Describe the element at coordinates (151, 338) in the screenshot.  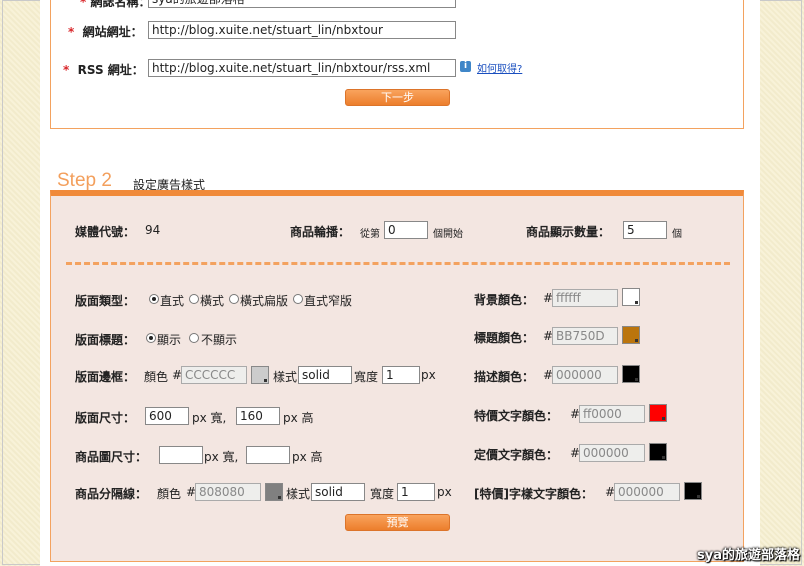
I see `title-show-radio` at that location.